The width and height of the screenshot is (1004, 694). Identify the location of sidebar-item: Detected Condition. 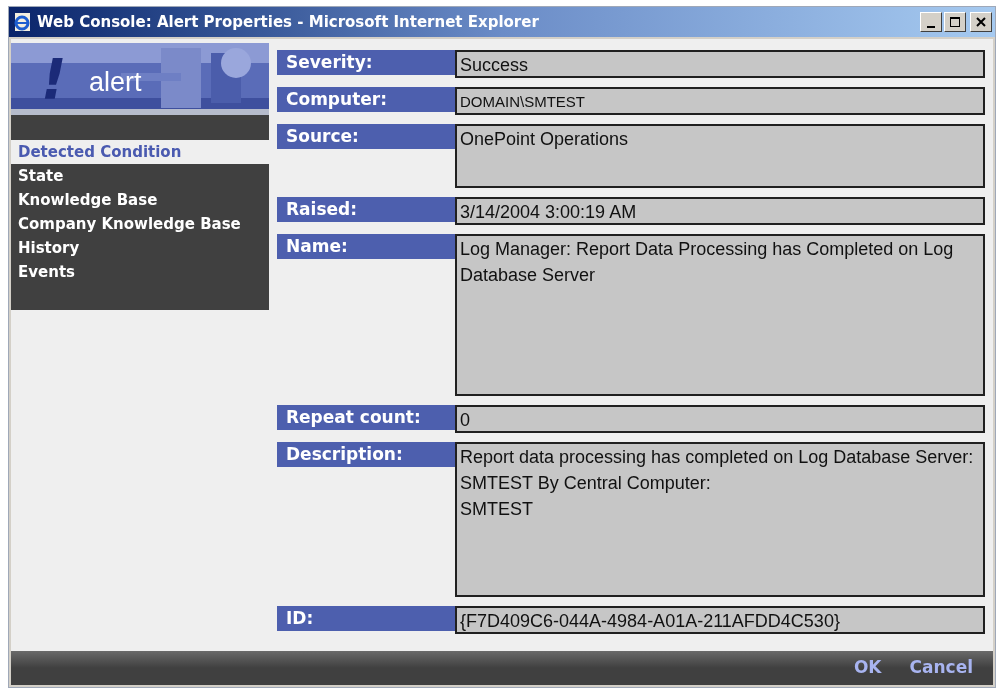
(140, 152).